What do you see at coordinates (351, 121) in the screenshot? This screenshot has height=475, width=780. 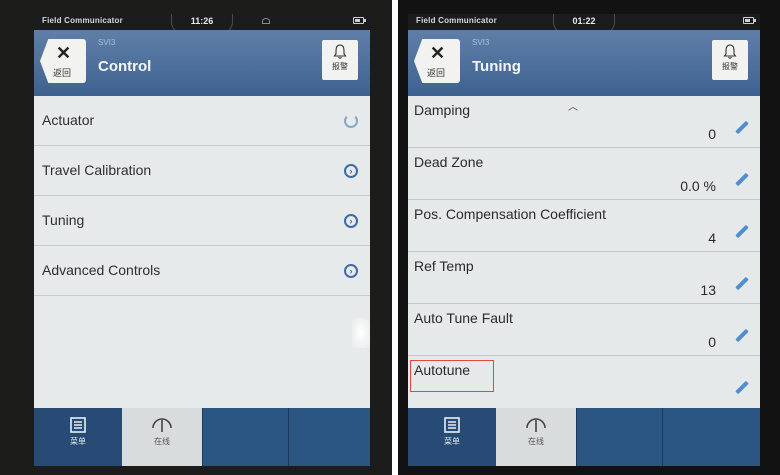 I see `loading-spinner-icon` at bounding box center [351, 121].